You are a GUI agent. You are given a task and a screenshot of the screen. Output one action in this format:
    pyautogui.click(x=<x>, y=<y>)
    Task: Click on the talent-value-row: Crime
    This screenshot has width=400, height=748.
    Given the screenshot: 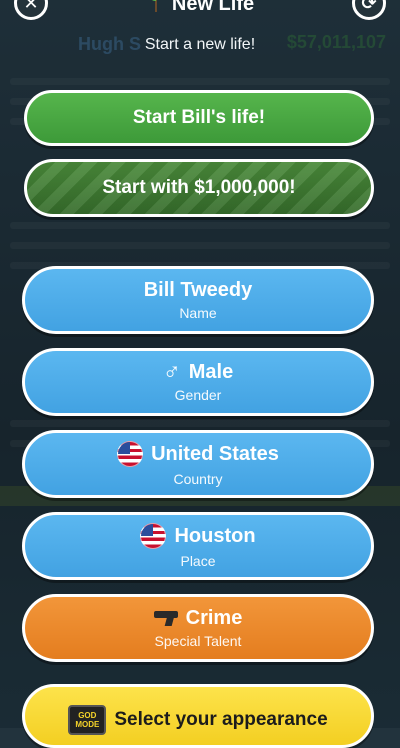 What is the action you would take?
    pyautogui.click(x=198, y=618)
    